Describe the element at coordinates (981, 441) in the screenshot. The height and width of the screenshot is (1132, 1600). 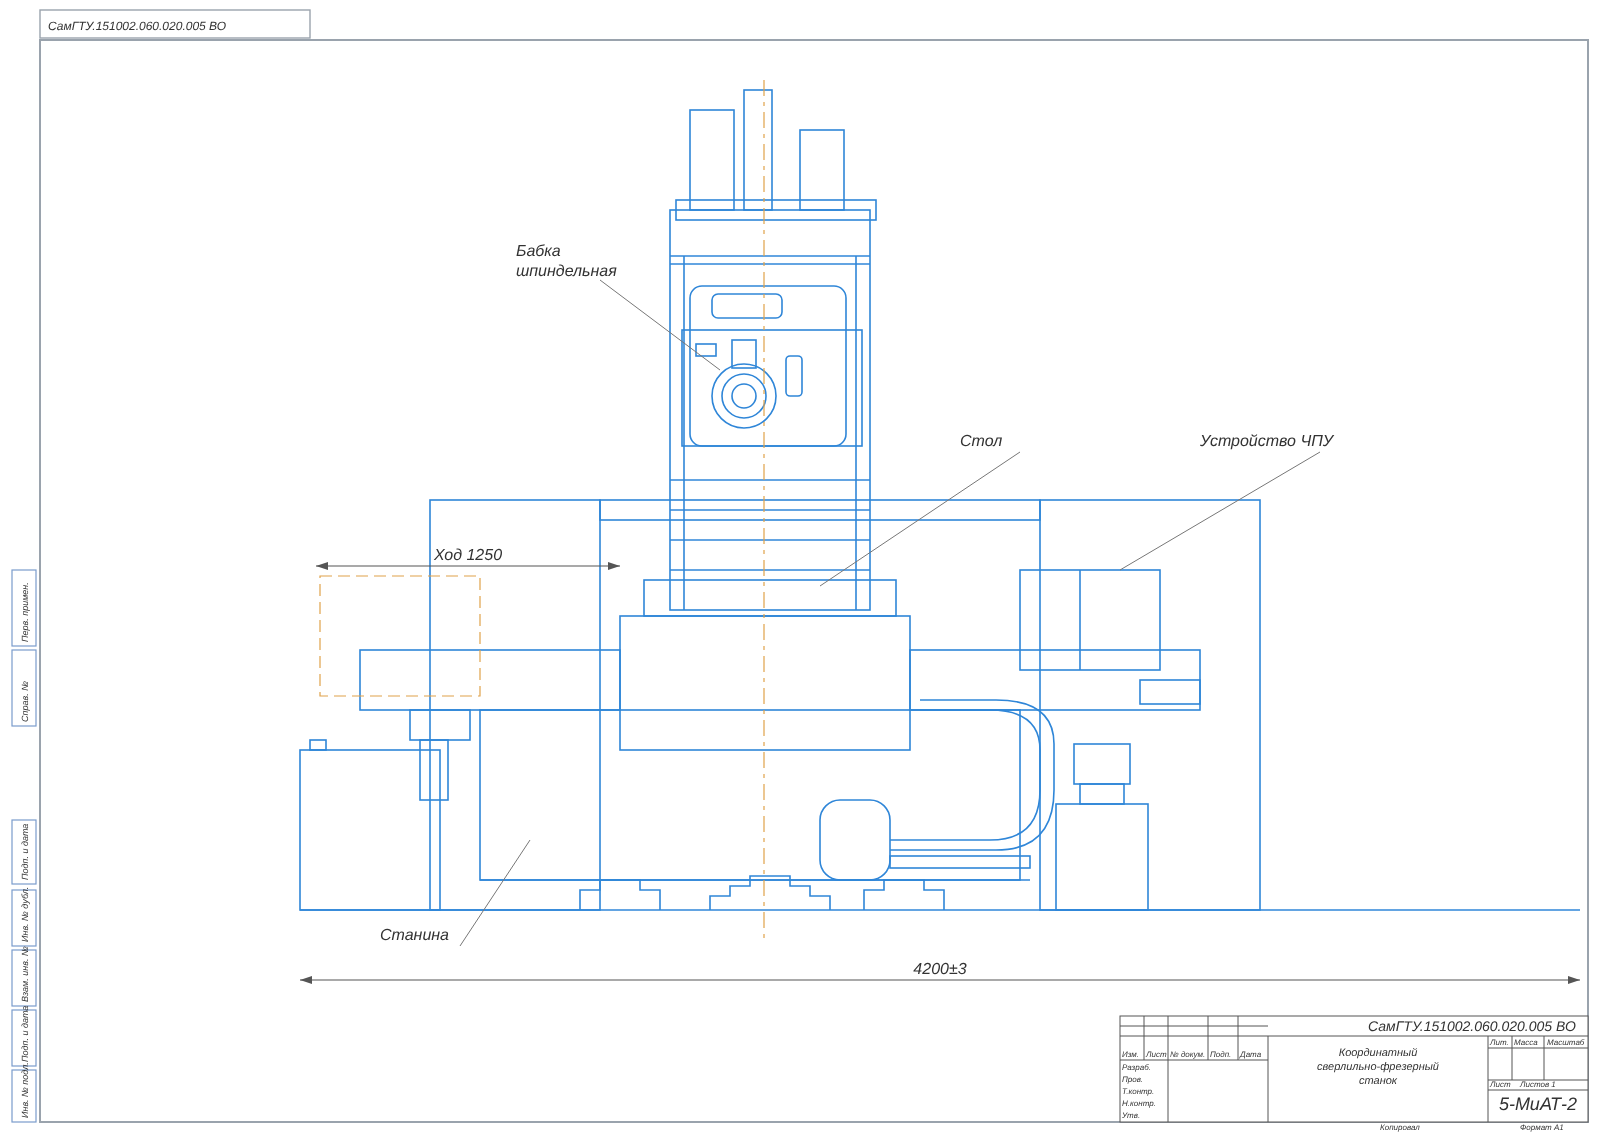
I see `callout-label: Стол` at that location.